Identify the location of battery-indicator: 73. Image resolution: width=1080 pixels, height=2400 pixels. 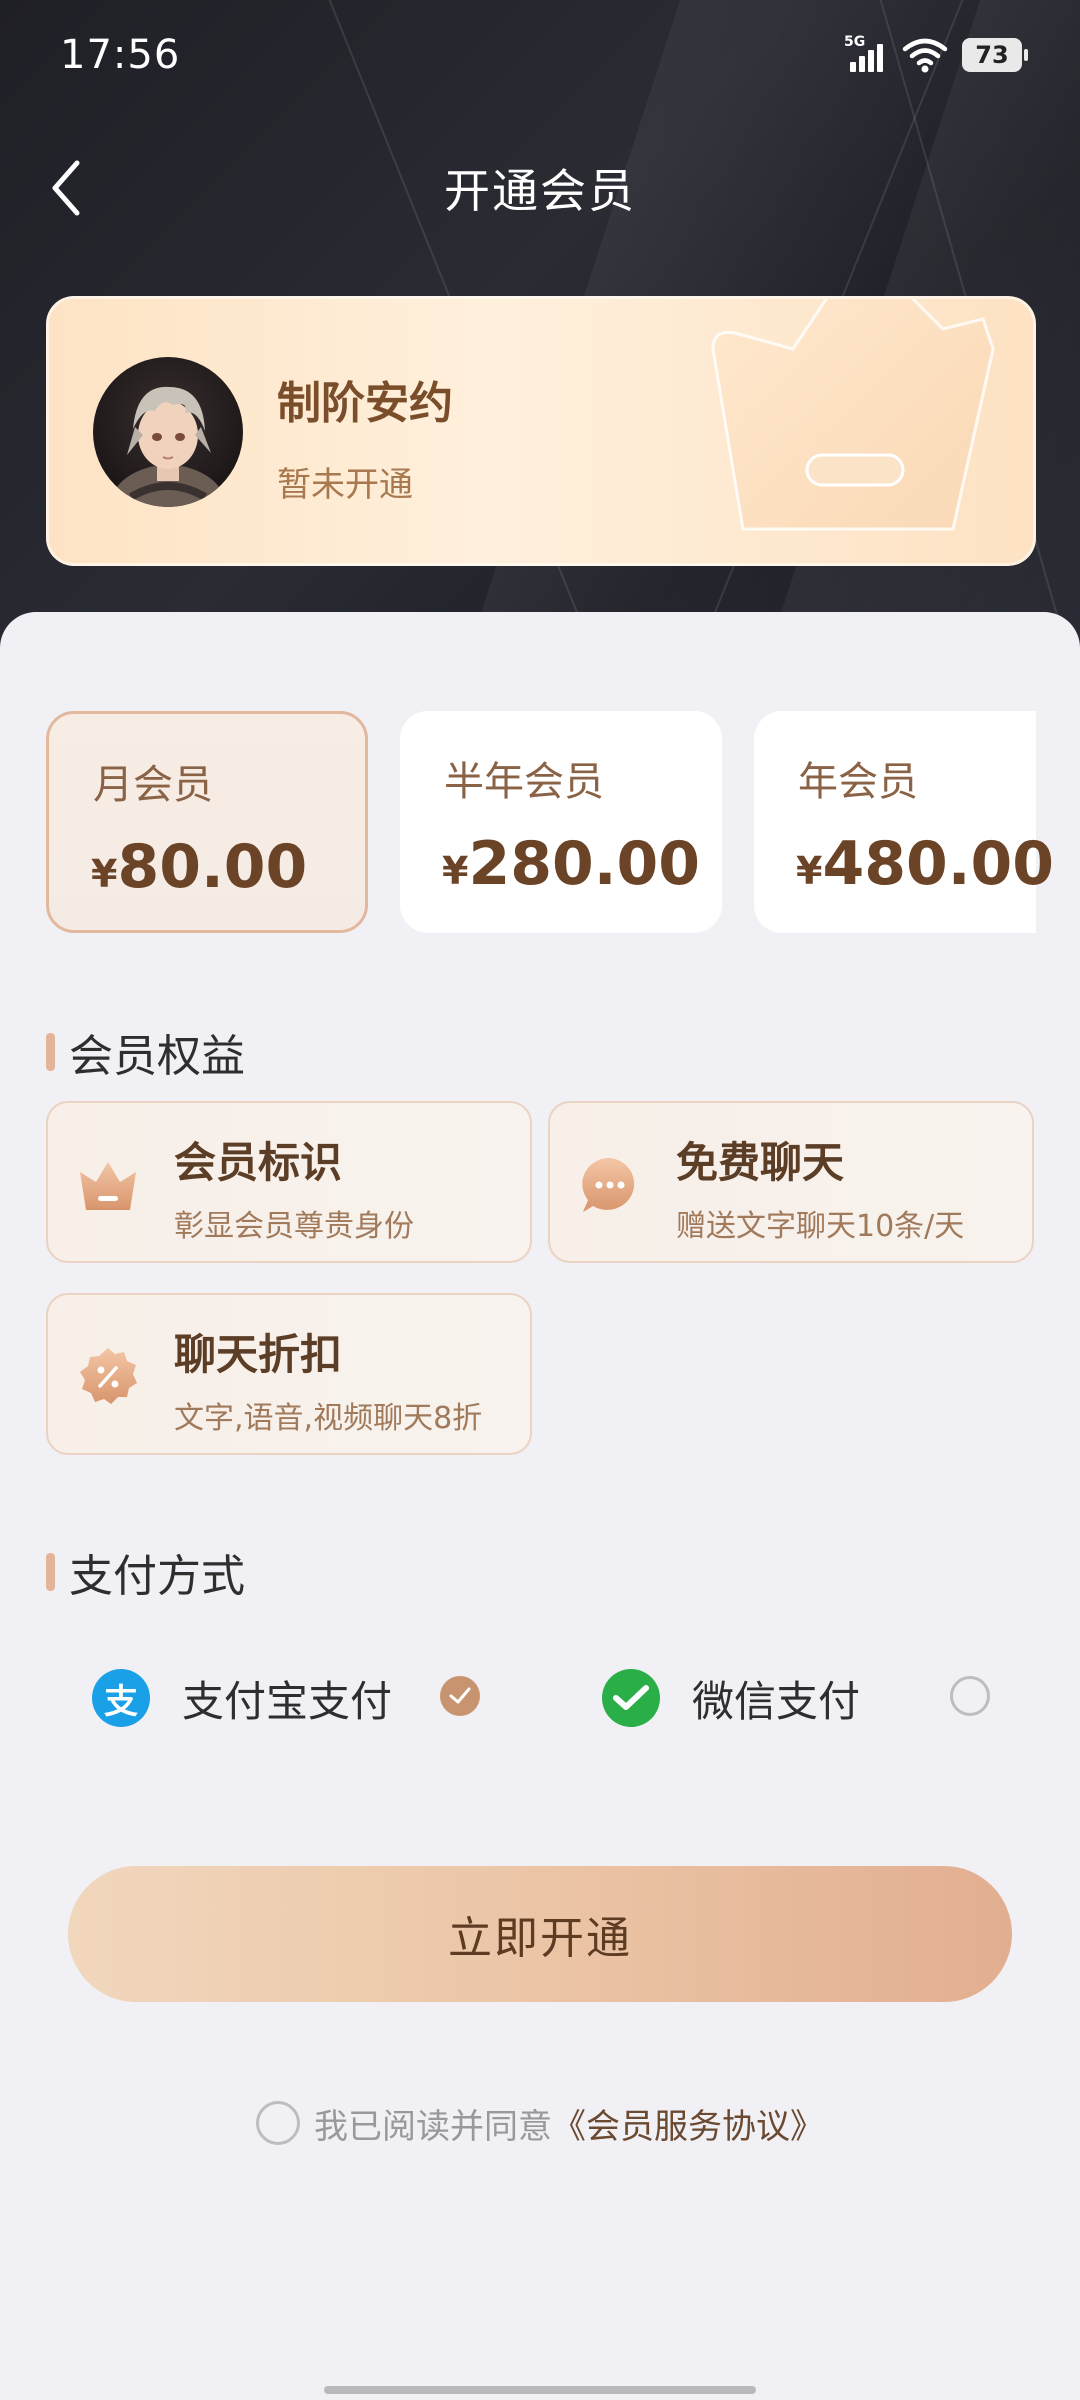
(995, 55).